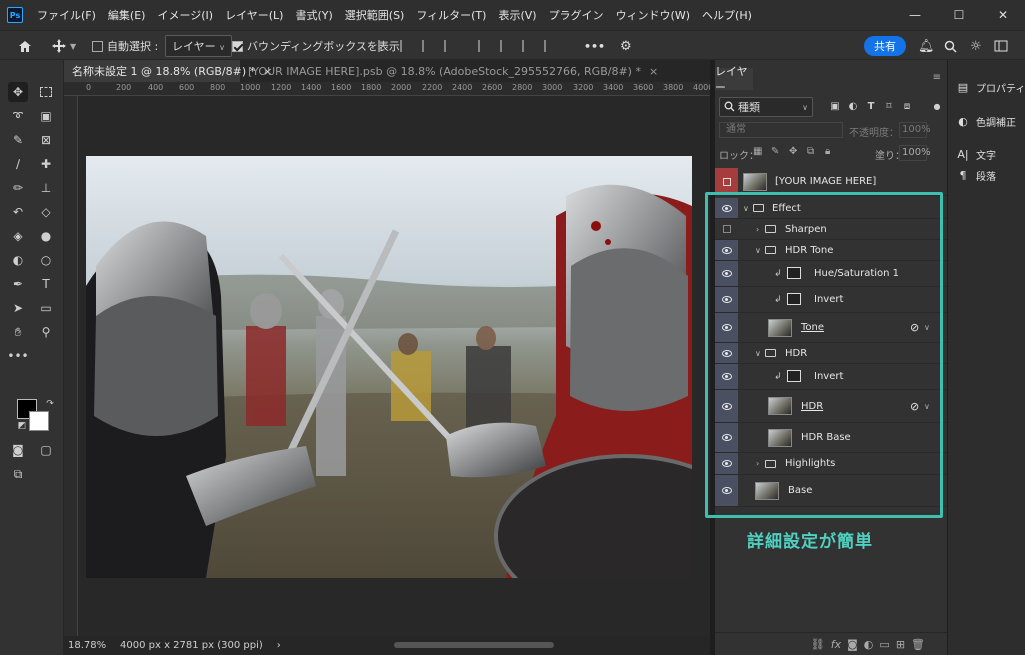 The image size is (1025, 655). I want to click on filter-shape-icon: ⌑, so click(889, 106).